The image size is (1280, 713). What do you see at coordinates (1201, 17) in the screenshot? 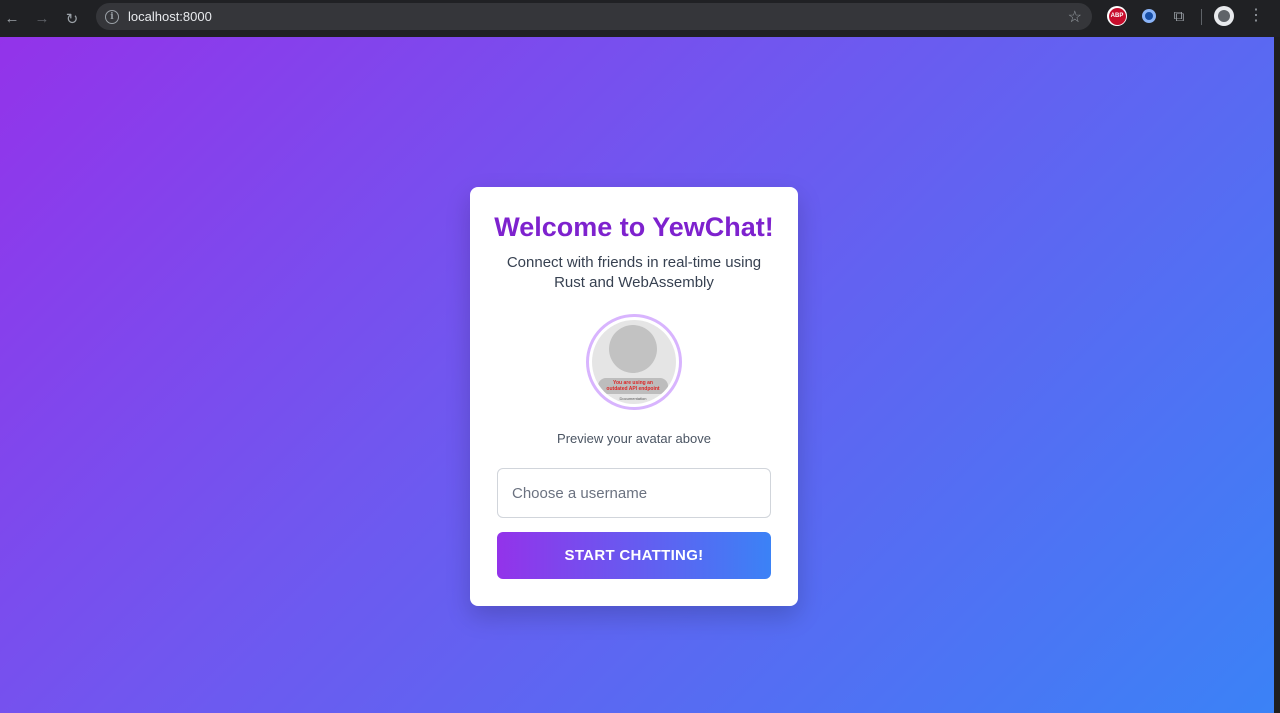
I see `toolbar-divider` at bounding box center [1201, 17].